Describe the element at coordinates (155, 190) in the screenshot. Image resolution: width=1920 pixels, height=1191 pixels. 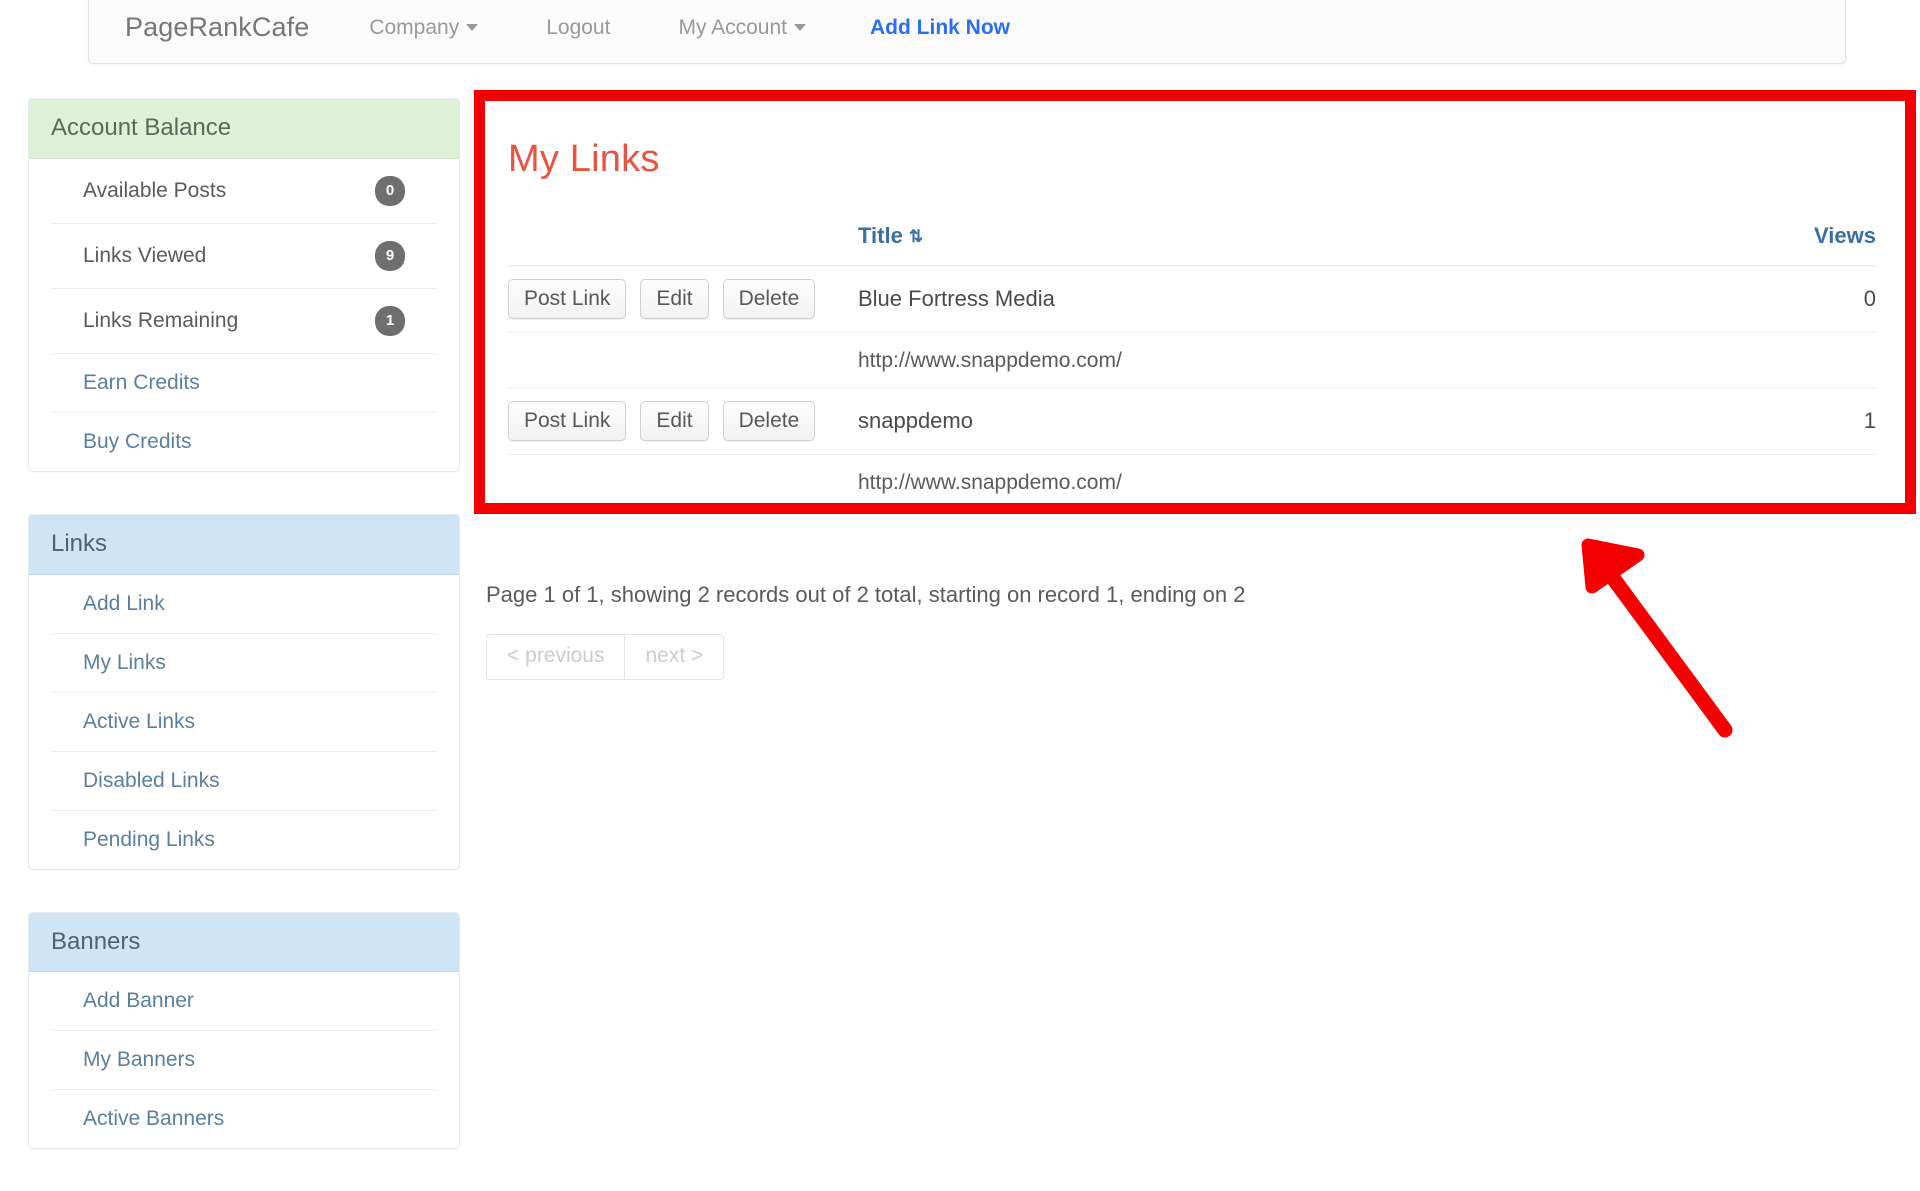
I see `sidebar-item-label: Available Posts` at that location.